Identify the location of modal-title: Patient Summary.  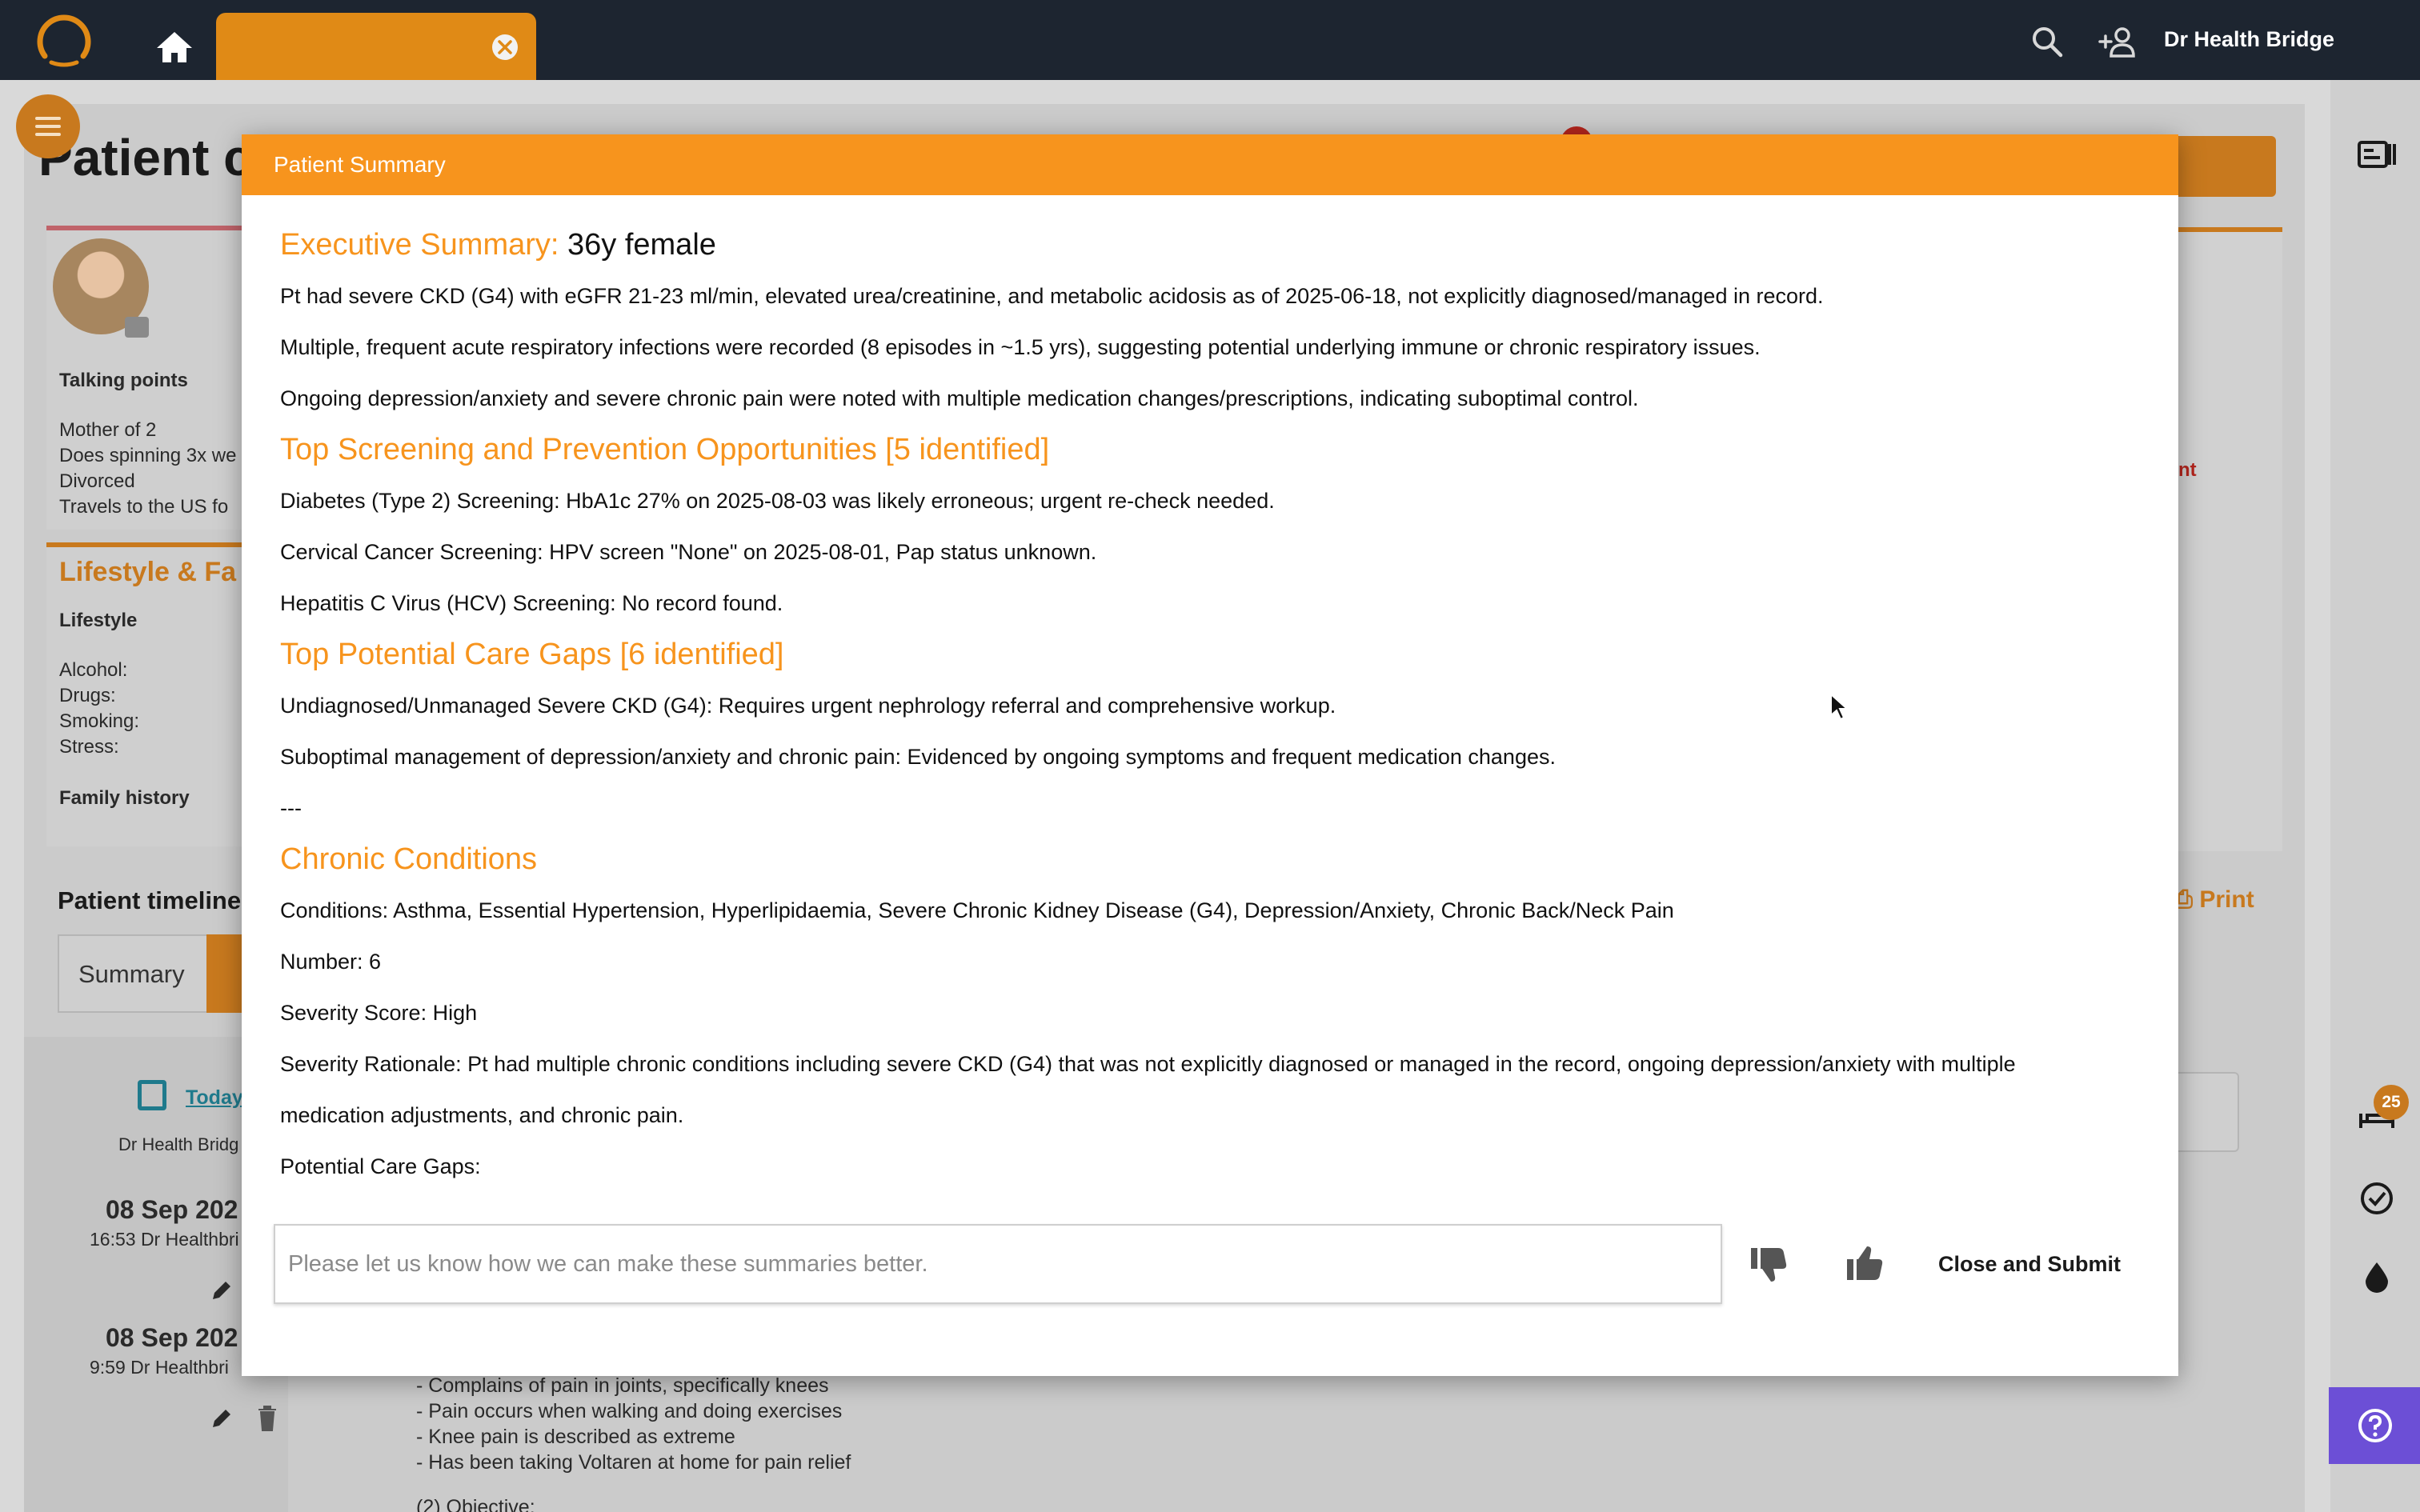
(360, 164).